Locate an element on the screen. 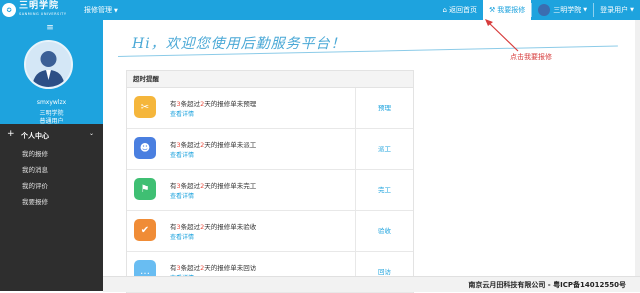 The height and width of the screenshot is (293, 640). school-account-menu: 三明学院 ▼ is located at coordinates (562, 10).